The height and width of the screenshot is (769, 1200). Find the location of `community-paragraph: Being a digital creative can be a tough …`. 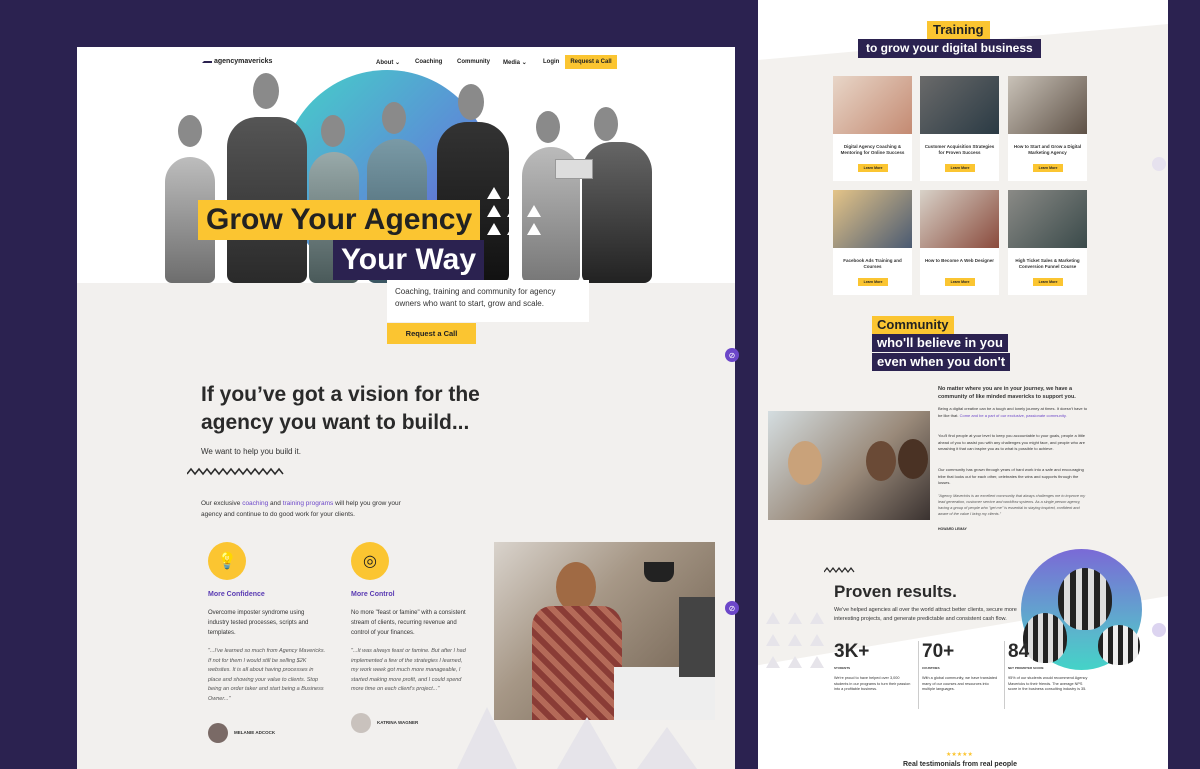

community-paragraph: Being a digital creative can be a tough … is located at coordinates (1013, 412).